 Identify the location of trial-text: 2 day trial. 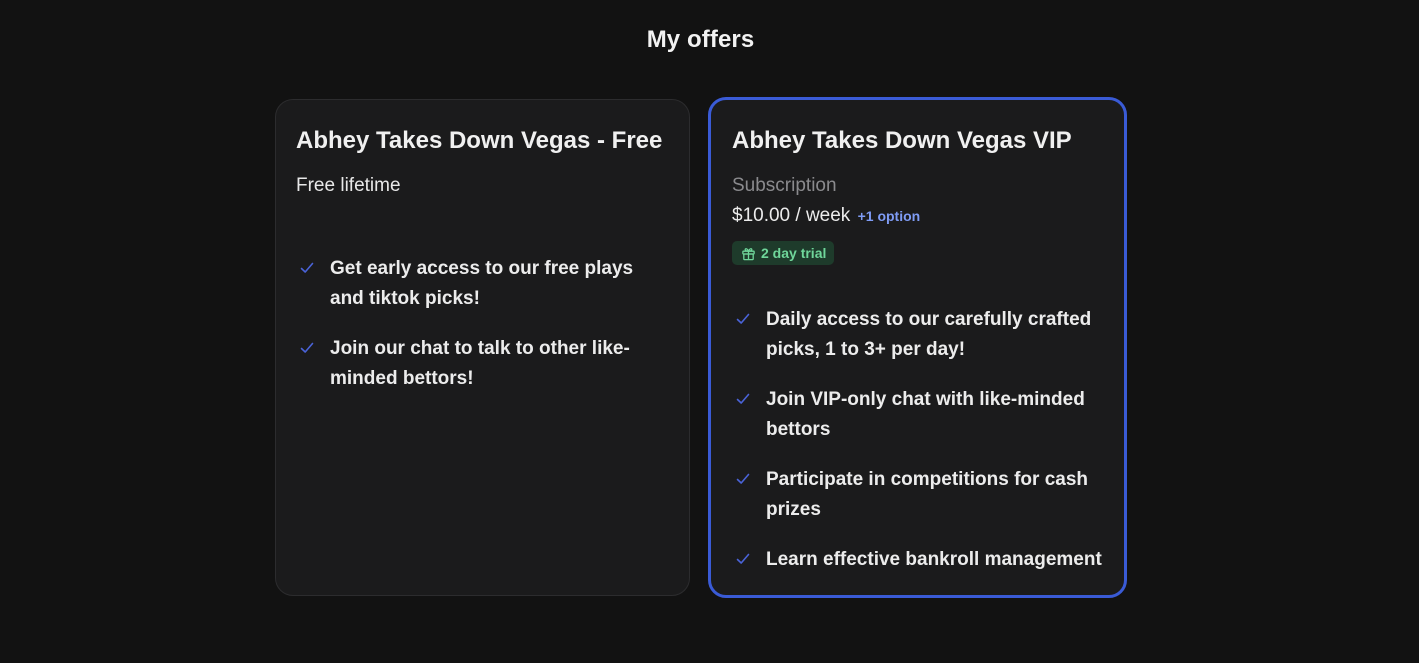
(794, 253).